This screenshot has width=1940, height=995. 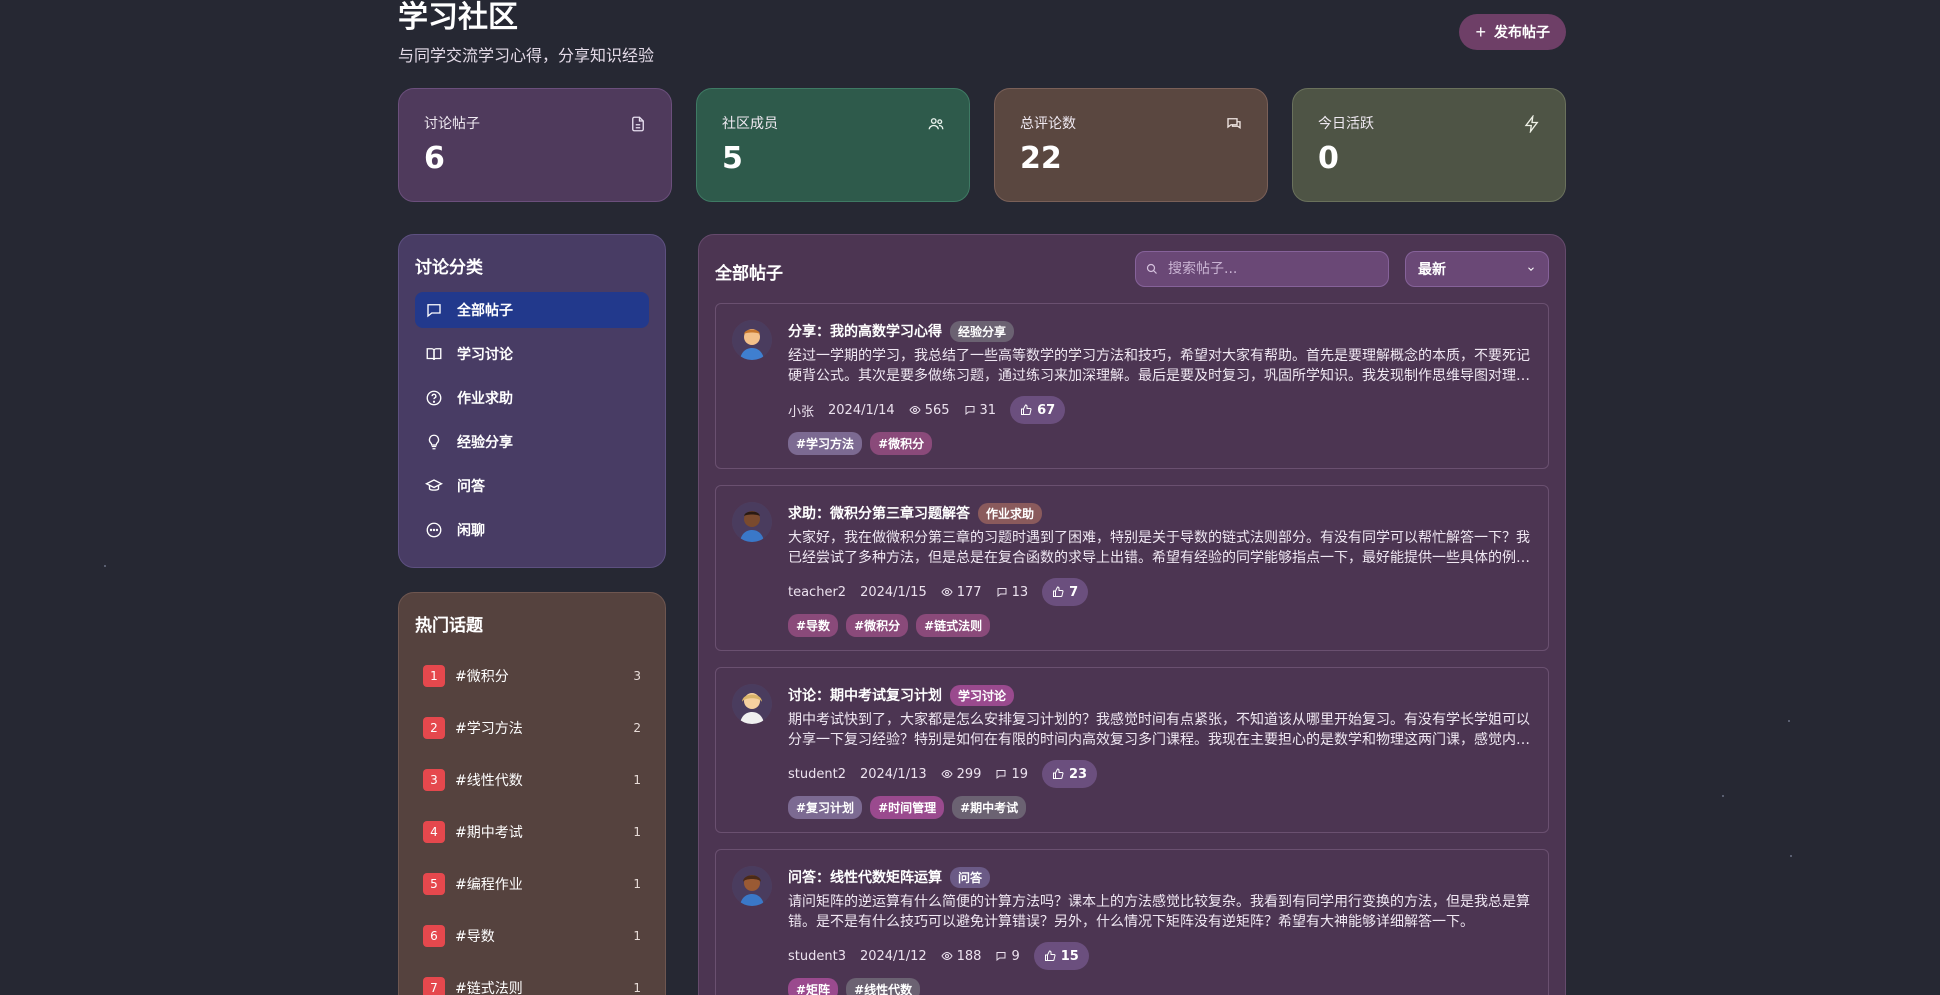 I want to click on hot-topic-item: 2 #学习方法 2, so click(x=532, y=728).